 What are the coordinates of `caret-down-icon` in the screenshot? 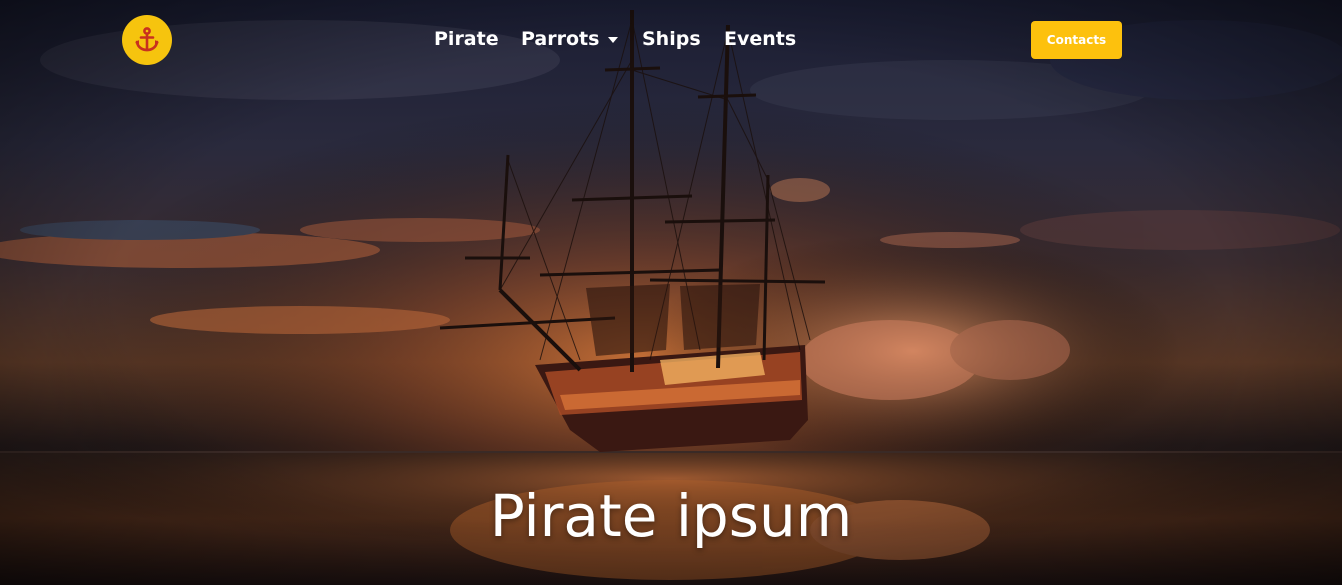 It's located at (613, 40).